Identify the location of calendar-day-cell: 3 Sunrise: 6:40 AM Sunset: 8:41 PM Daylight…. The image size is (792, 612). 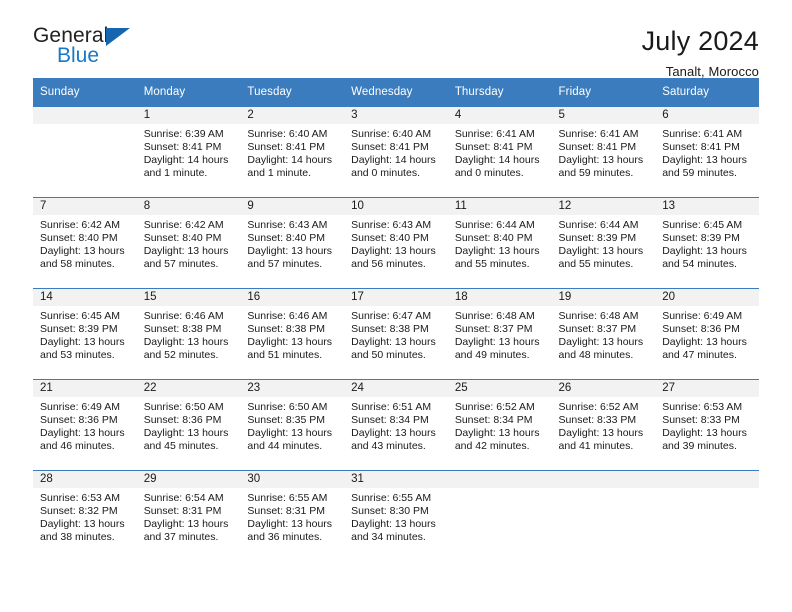
(396, 152).